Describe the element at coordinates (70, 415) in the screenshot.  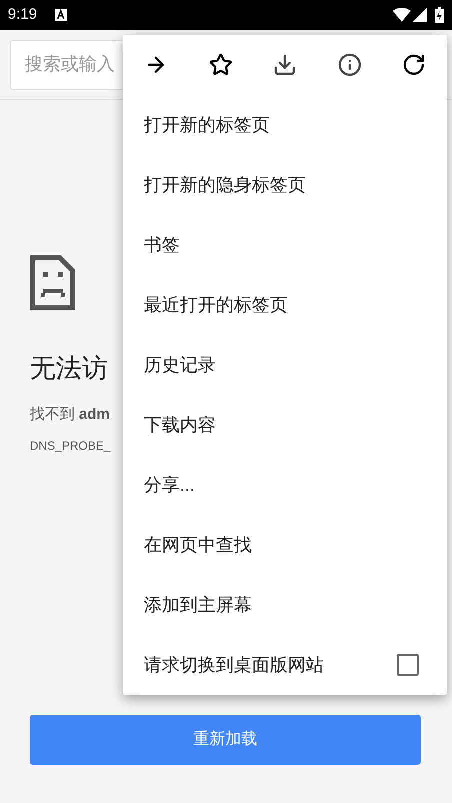
I see `error-message: 找不到 adm` at that location.